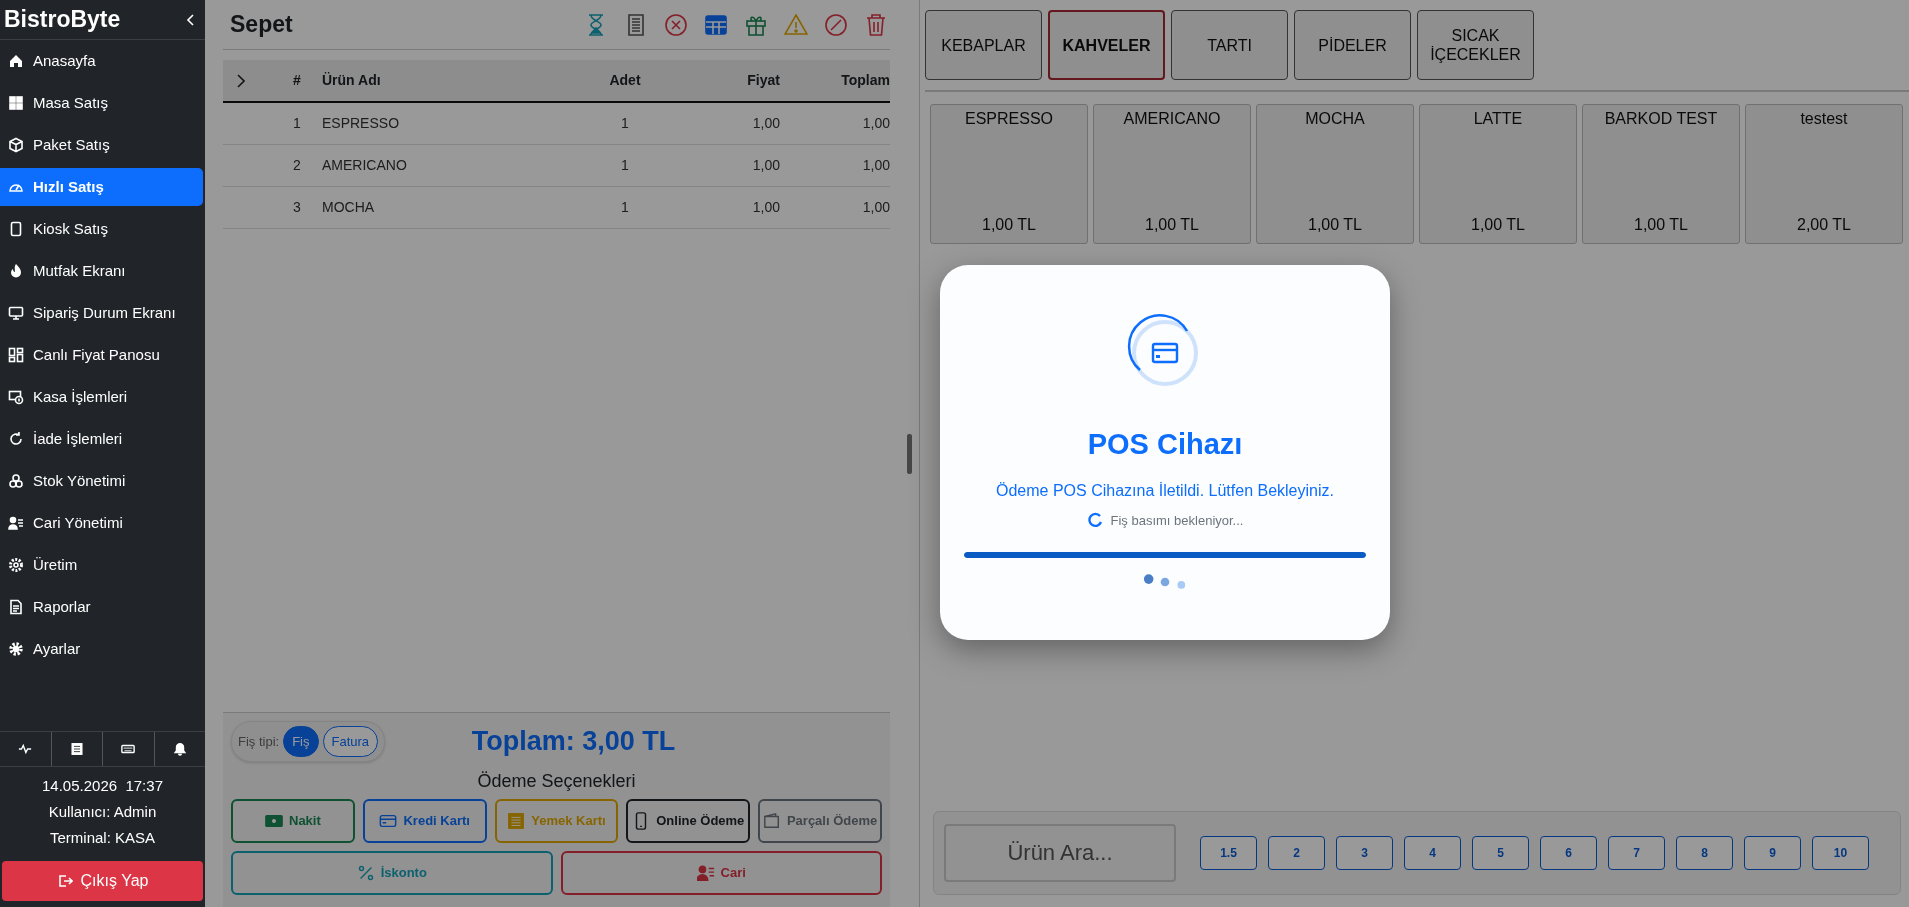 The height and width of the screenshot is (907, 1909). What do you see at coordinates (1009, 119) in the screenshot?
I see `product-name: ESPRESSO` at bounding box center [1009, 119].